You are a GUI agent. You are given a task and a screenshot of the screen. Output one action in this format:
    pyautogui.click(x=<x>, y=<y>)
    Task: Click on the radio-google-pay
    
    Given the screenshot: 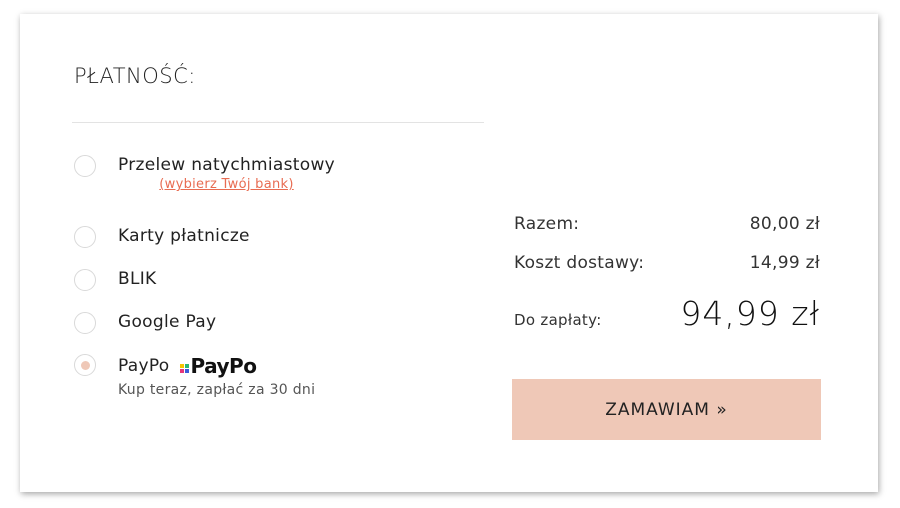 What is the action you would take?
    pyautogui.click(x=85, y=323)
    